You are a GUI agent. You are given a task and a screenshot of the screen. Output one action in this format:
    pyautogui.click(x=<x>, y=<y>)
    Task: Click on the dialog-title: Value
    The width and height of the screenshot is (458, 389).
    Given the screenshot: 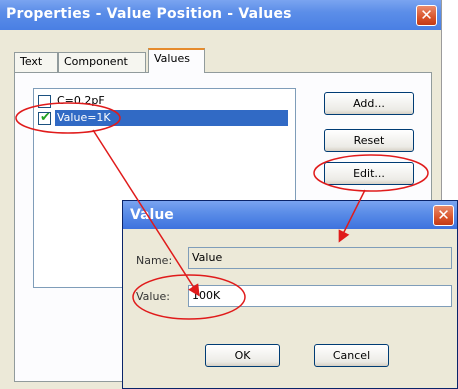 What is the action you would take?
    pyautogui.click(x=152, y=215)
    